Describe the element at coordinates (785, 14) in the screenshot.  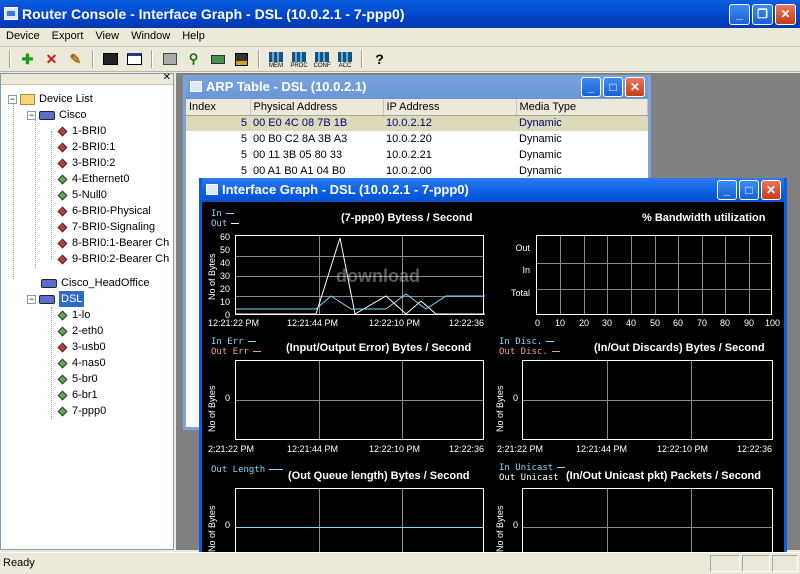
I see `close-button: ✕` at that location.